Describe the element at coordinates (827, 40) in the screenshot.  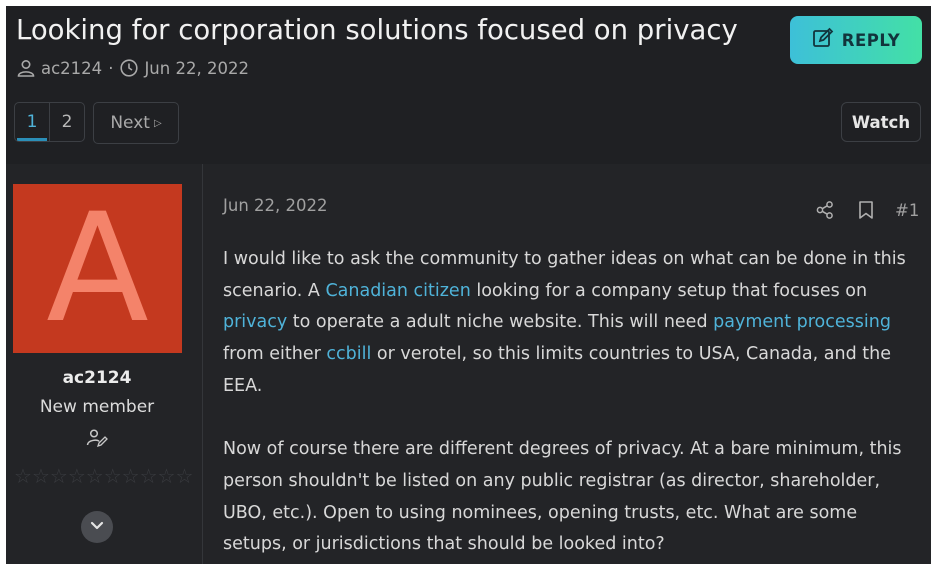
I see `edit-icon` at that location.